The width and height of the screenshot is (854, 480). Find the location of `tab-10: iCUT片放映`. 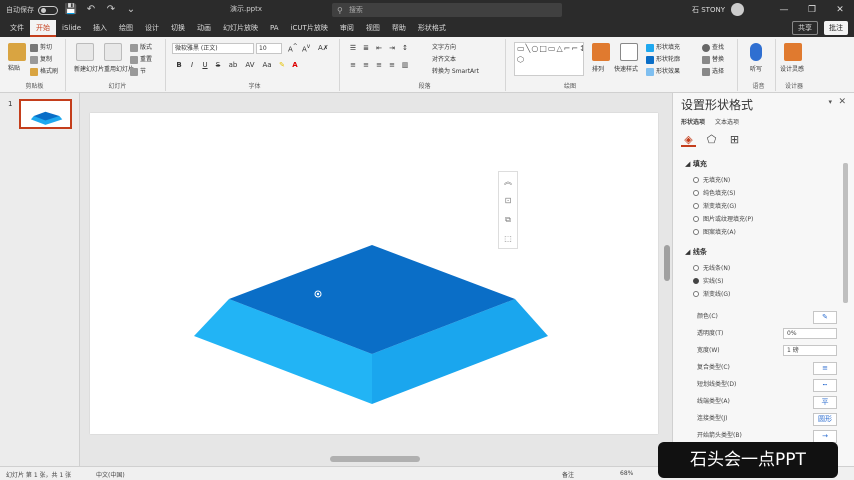

tab-10: iCUT片放映 is located at coordinates (309, 28).